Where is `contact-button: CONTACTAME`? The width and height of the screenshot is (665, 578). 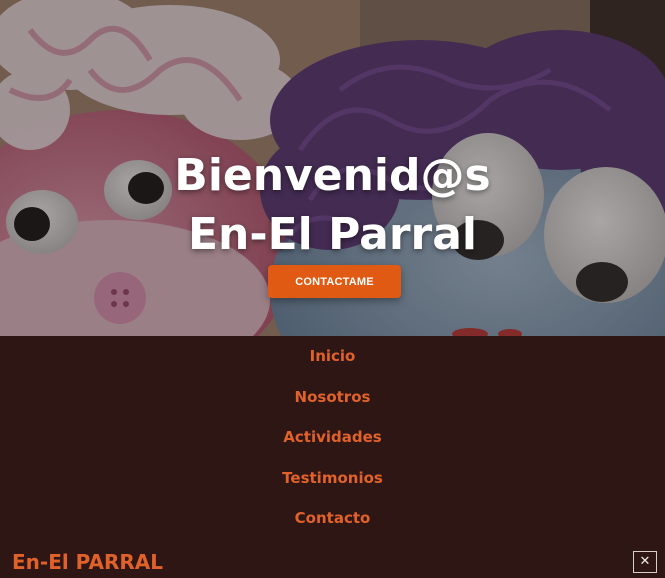 contact-button: CONTACTAME is located at coordinates (334, 281).